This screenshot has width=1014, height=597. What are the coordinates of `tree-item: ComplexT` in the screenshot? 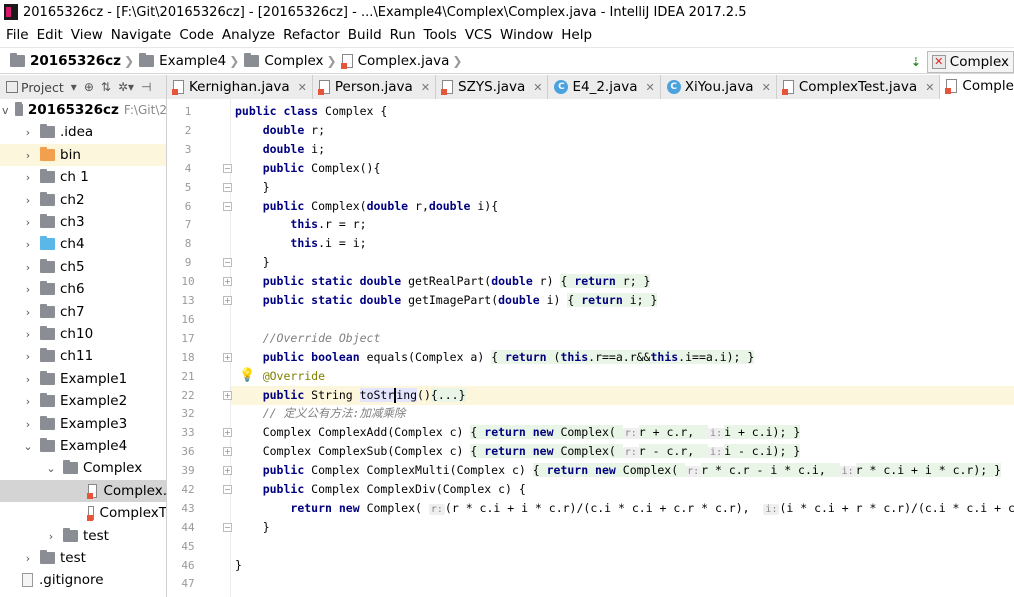 It's located at (83, 513).